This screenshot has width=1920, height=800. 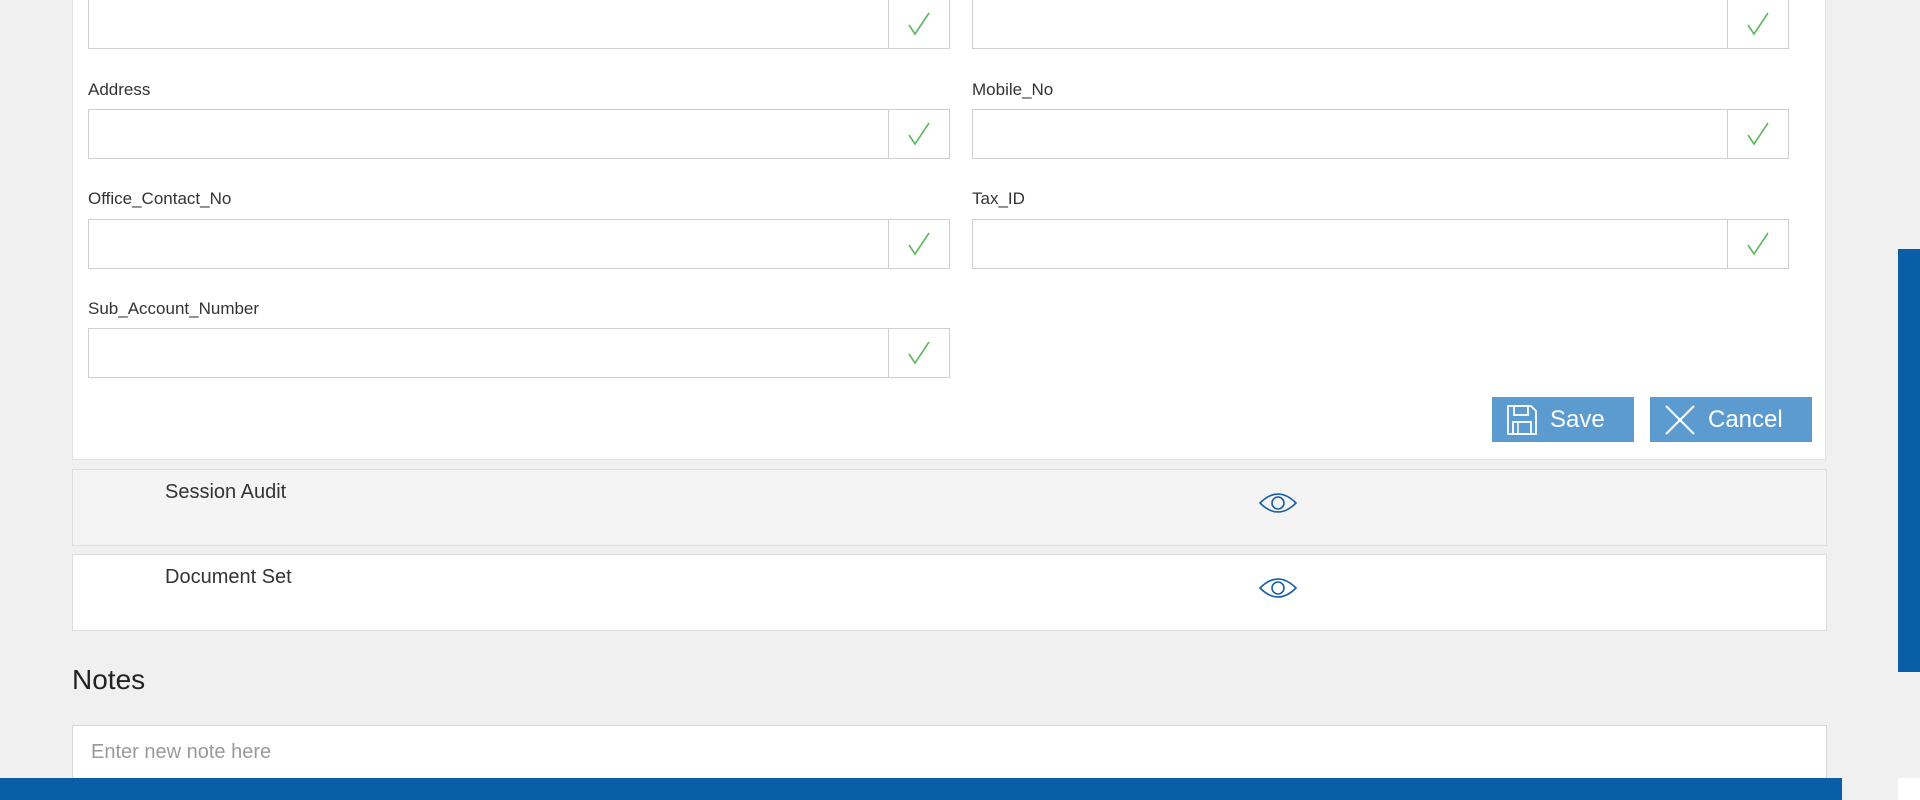 I want to click on save-icon, so click(x=1522, y=419).